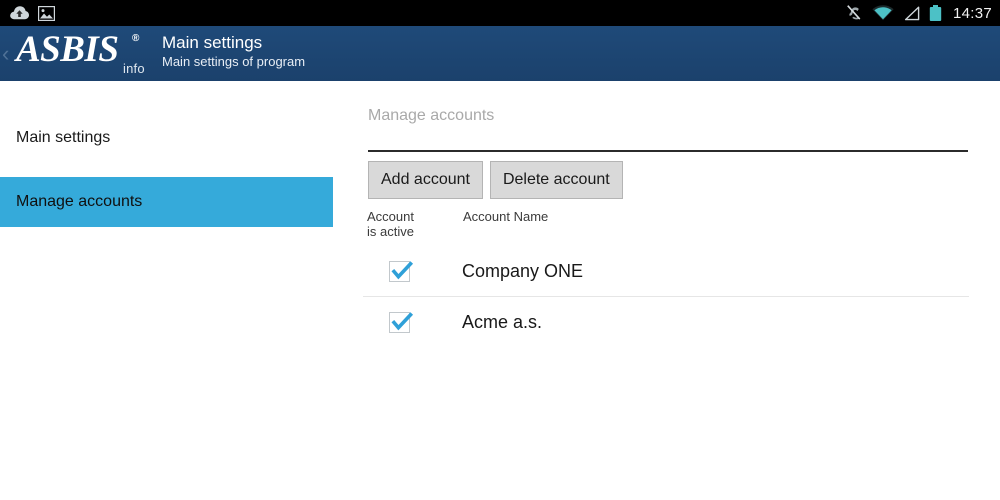 The height and width of the screenshot is (500, 1000). What do you see at coordinates (668, 151) in the screenshot?
I see `section-divider` at bounding box center [668, 151].